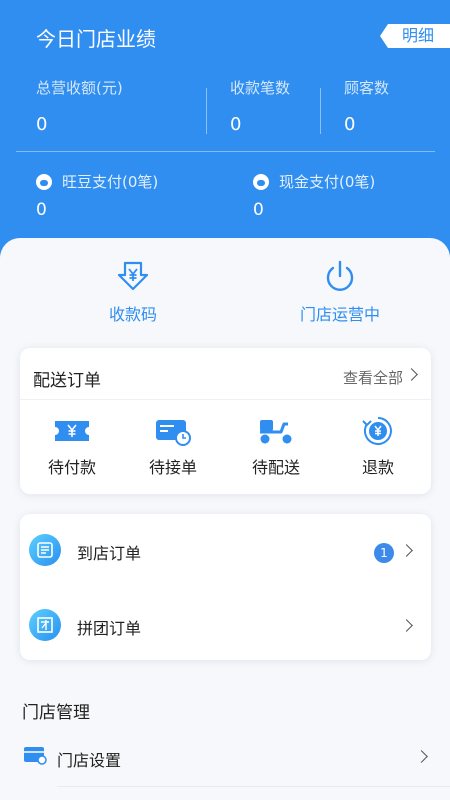  What do you see at coordinates (35, 756) in the screenshot?
I see `store-settings-icon` at bounding box center [35, 756].